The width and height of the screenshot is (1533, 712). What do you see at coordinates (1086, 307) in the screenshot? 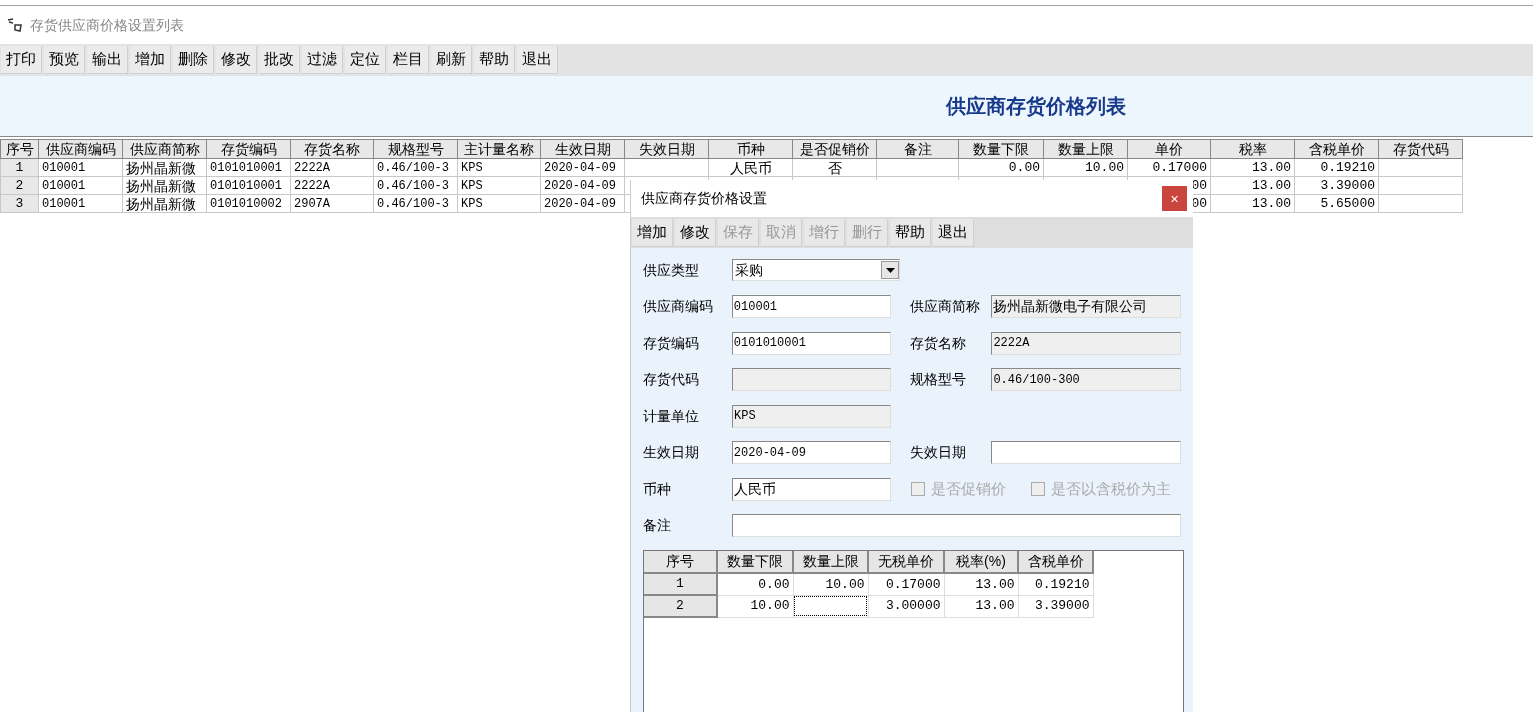
I see `input-field: 扬州晶新微电子有限公司` at bounding box center [1086, 307].